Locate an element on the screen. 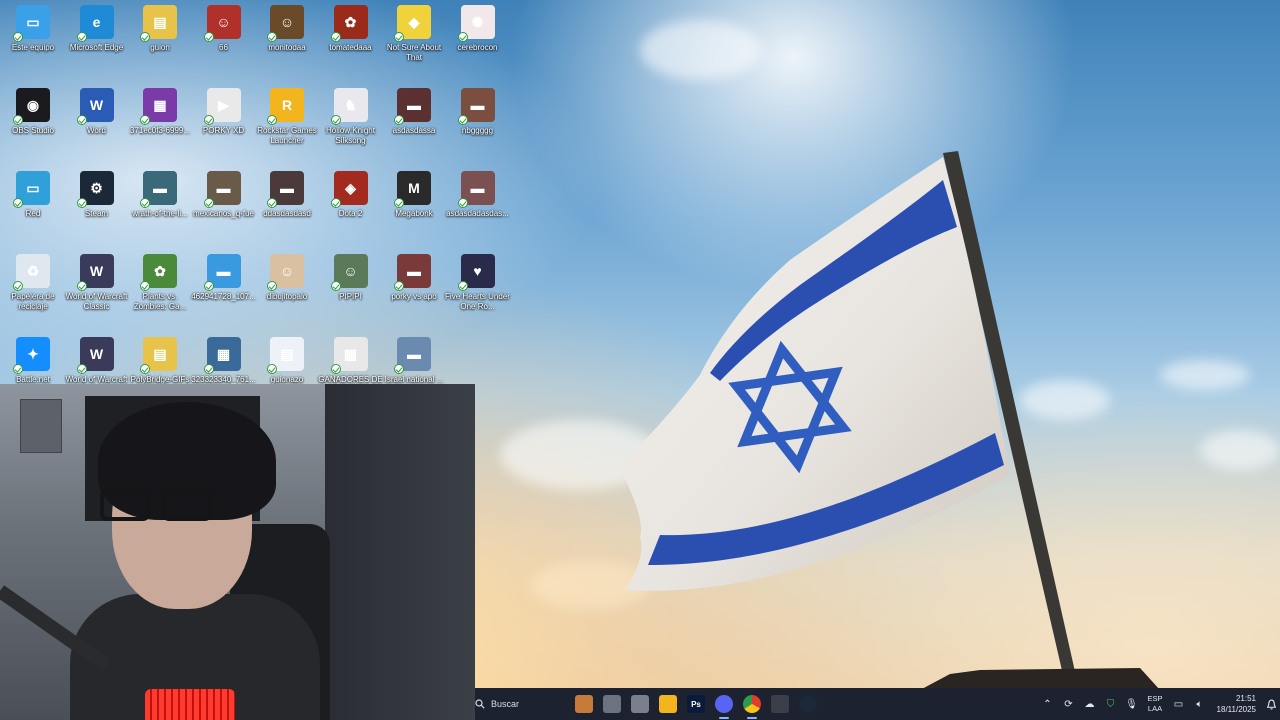 This screenshot has height=720, width=1280. desktop-icon: ♞ Hollow Knight Silksong is located at coordinates (351, 125).